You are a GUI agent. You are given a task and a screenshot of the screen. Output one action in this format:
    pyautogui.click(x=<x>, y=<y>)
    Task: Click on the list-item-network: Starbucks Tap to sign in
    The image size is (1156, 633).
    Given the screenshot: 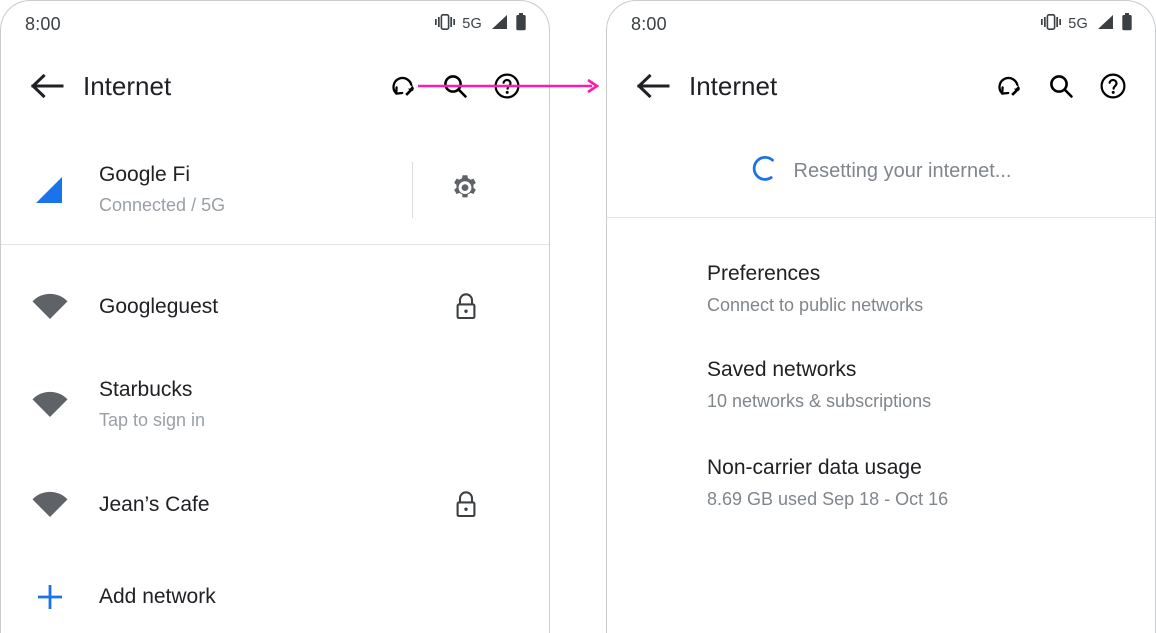 What is the action you would take?
    pyautogui.click(x=275, y=405)
    